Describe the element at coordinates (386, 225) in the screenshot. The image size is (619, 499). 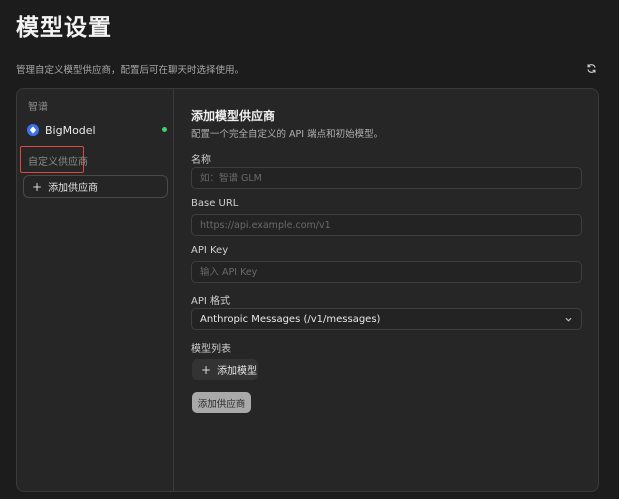
I see `base-url-input` at that location.